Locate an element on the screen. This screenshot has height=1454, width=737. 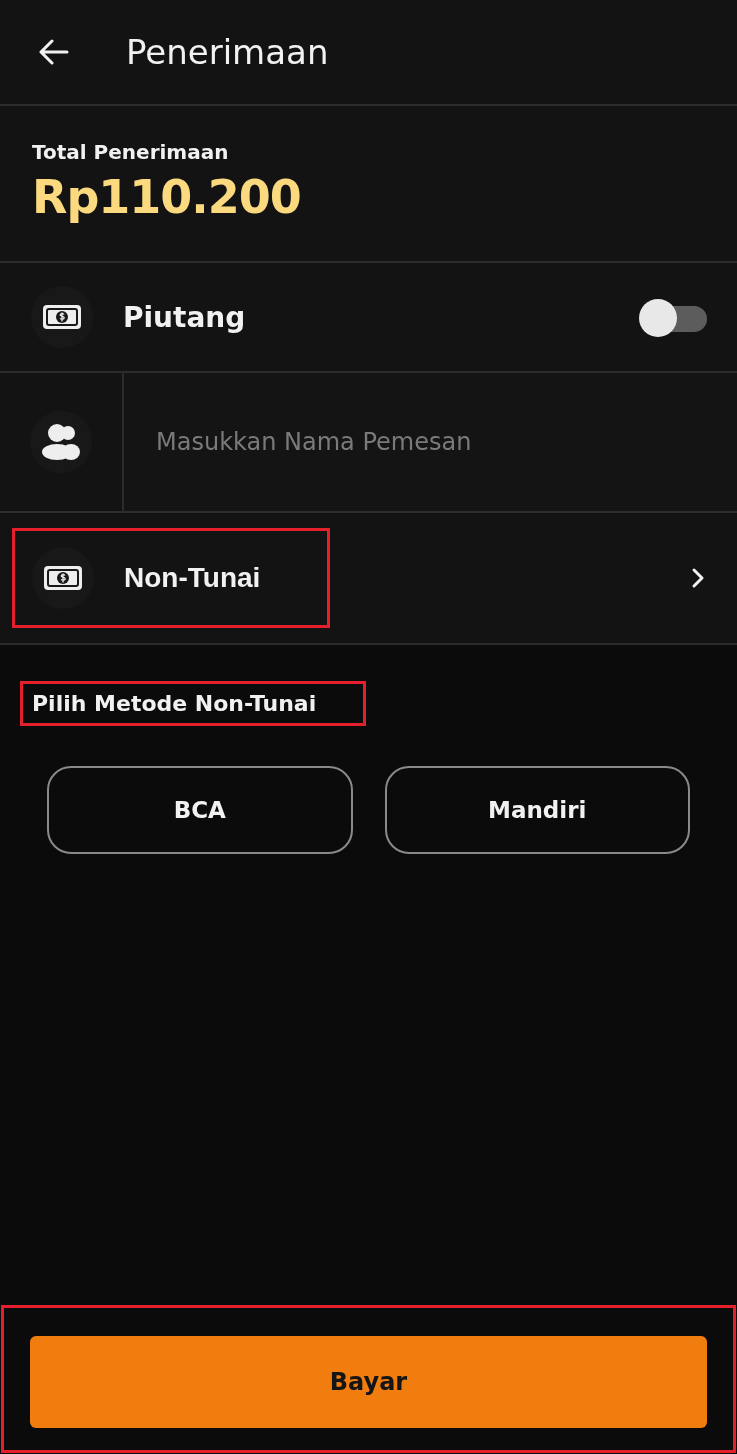
total-label: Total Penerimaan is located at coordinates (131, 152).